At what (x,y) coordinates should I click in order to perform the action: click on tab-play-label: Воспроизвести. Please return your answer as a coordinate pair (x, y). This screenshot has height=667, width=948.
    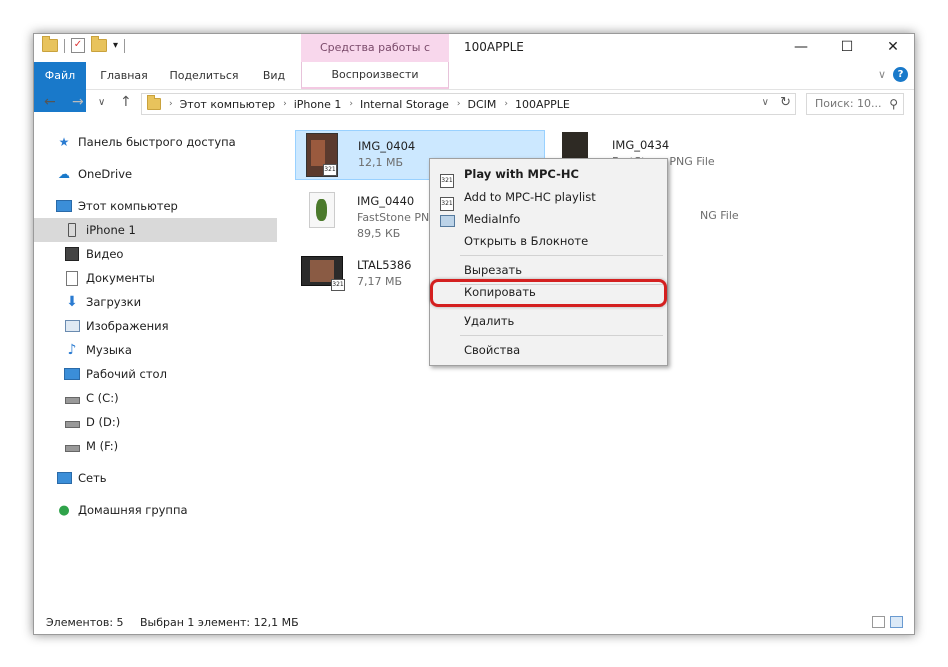
    Looking at the image, I should click on (375, 74).